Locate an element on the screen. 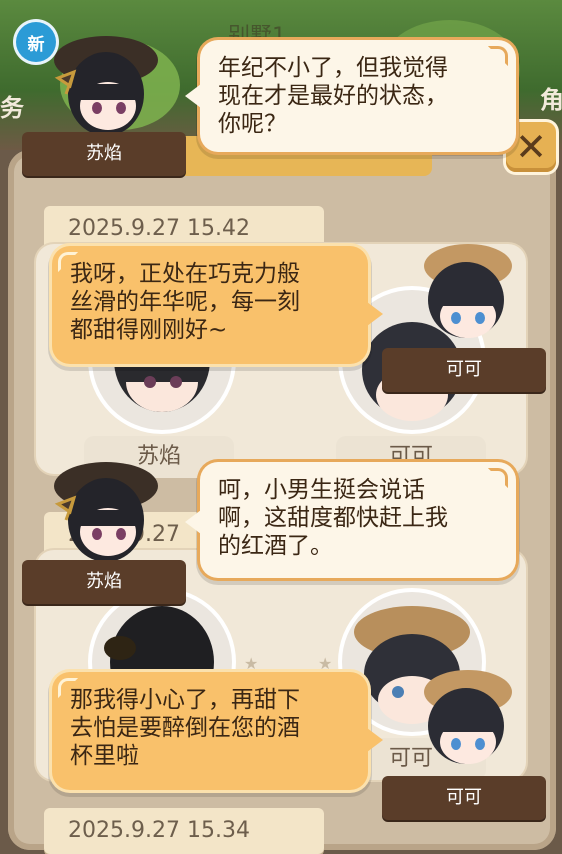  dialogue-line: 你呢？ is located at coordinates (252, 124).